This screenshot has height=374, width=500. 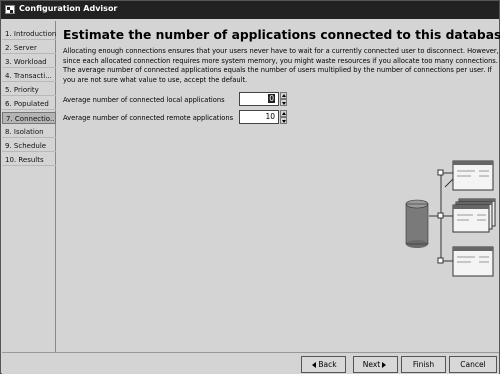 What do you see at coordinates (29, 90) in the screenshot?
I see `sidebar-item-priority: 5. Priority` at bounding box center [29, 90].